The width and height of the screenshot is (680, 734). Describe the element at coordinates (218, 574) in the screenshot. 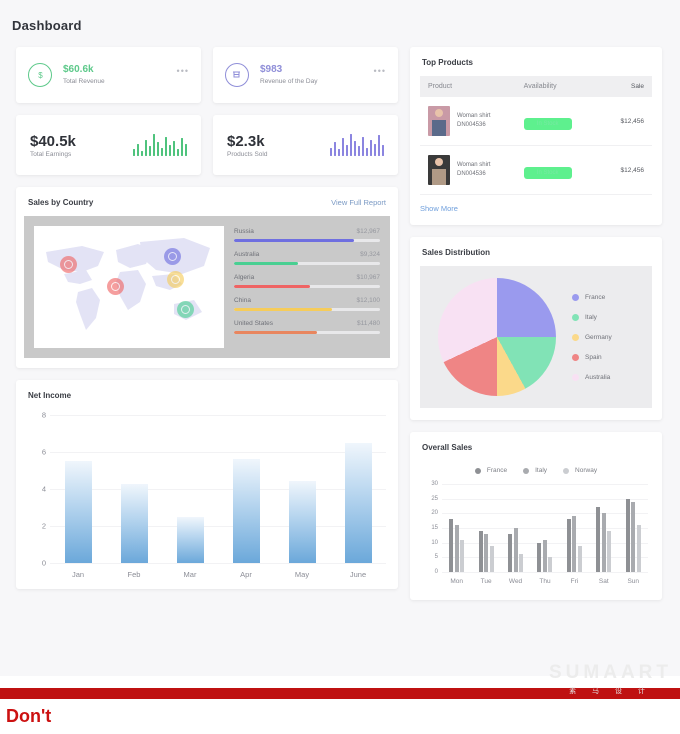

I see `net-income-x-labels: Jan Feb Mar Apr May June` at that location.